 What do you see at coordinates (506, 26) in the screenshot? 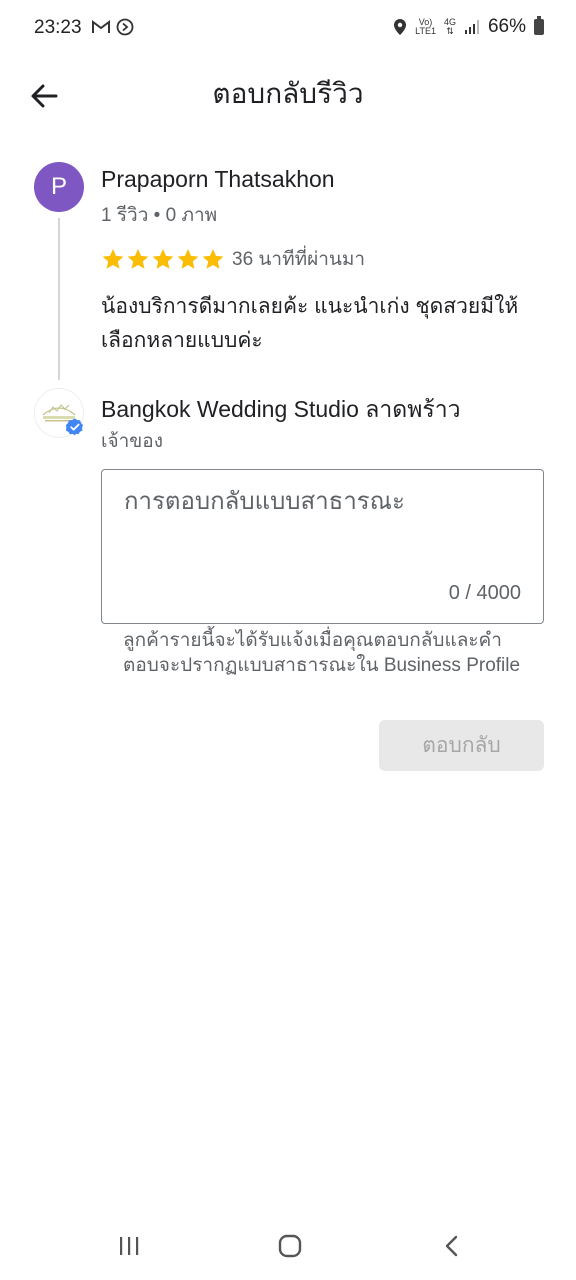
I see `battery-percent: 66%` at bounding box center [506, 26].